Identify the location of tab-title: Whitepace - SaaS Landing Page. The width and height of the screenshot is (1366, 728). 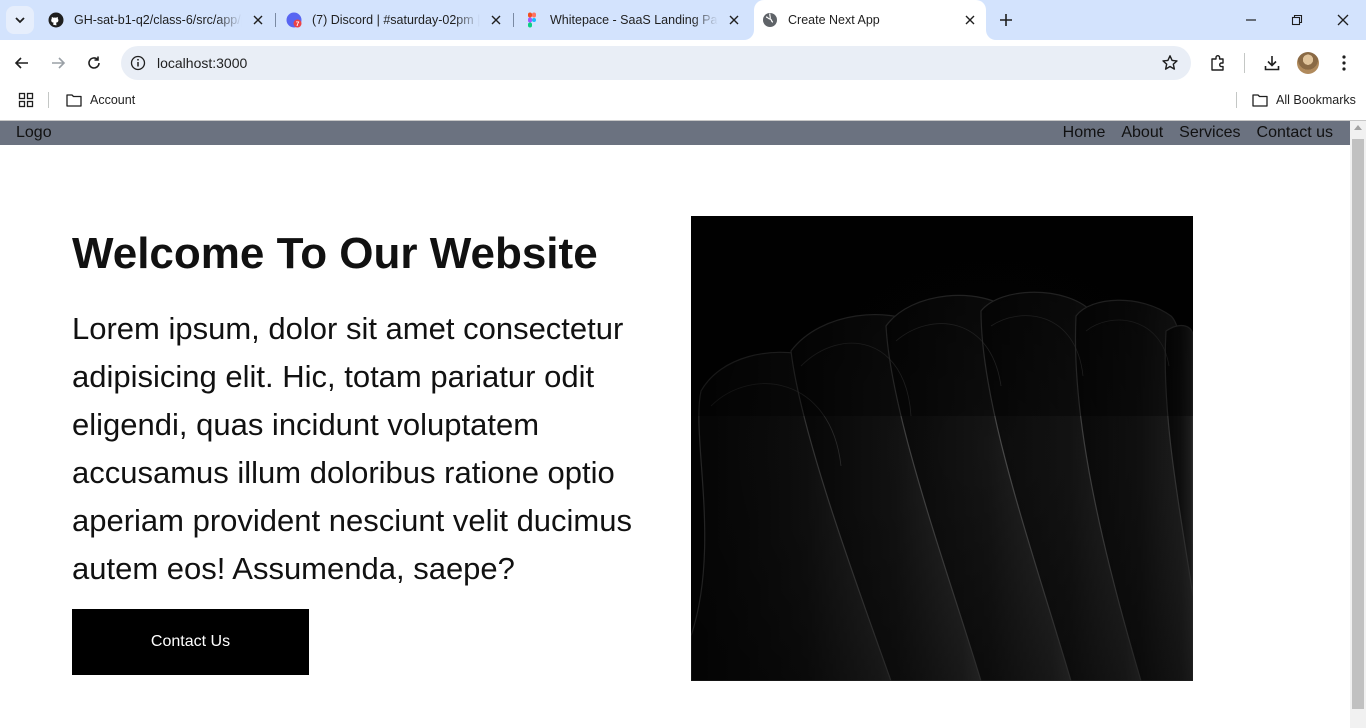
(634, 20).